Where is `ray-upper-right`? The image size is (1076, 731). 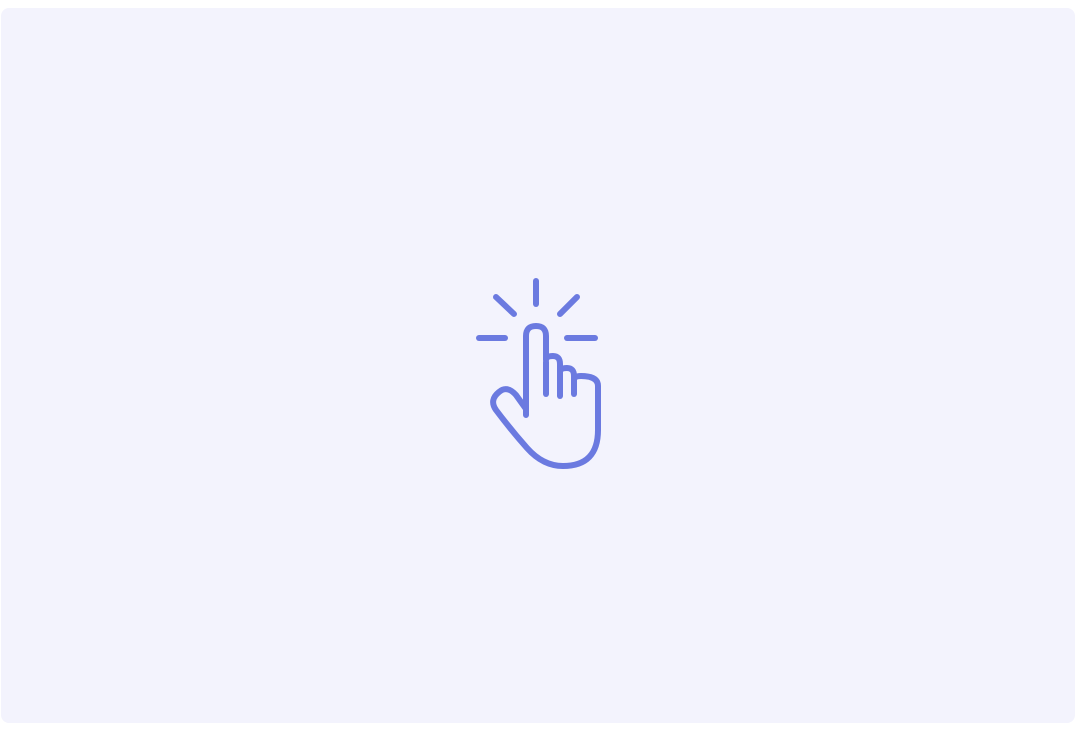
ray-upper-right is located at coordinates (568, 305).